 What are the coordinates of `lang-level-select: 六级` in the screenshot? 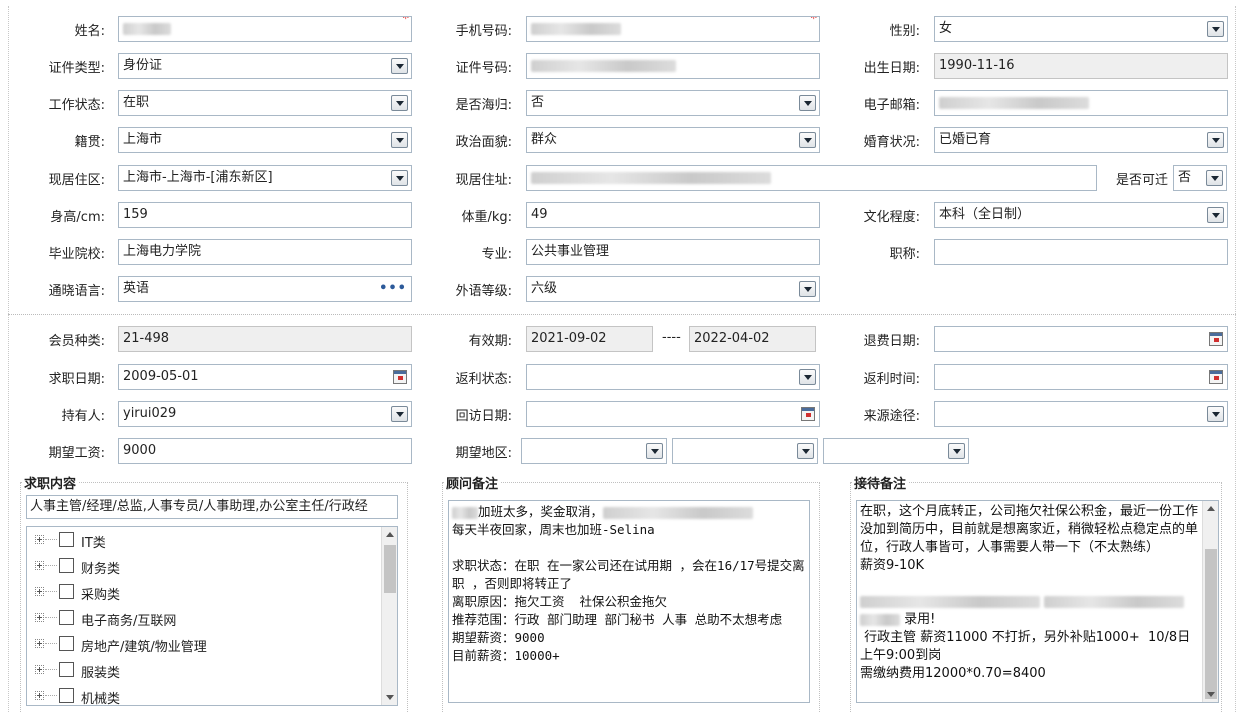 It's located at (673, 289).